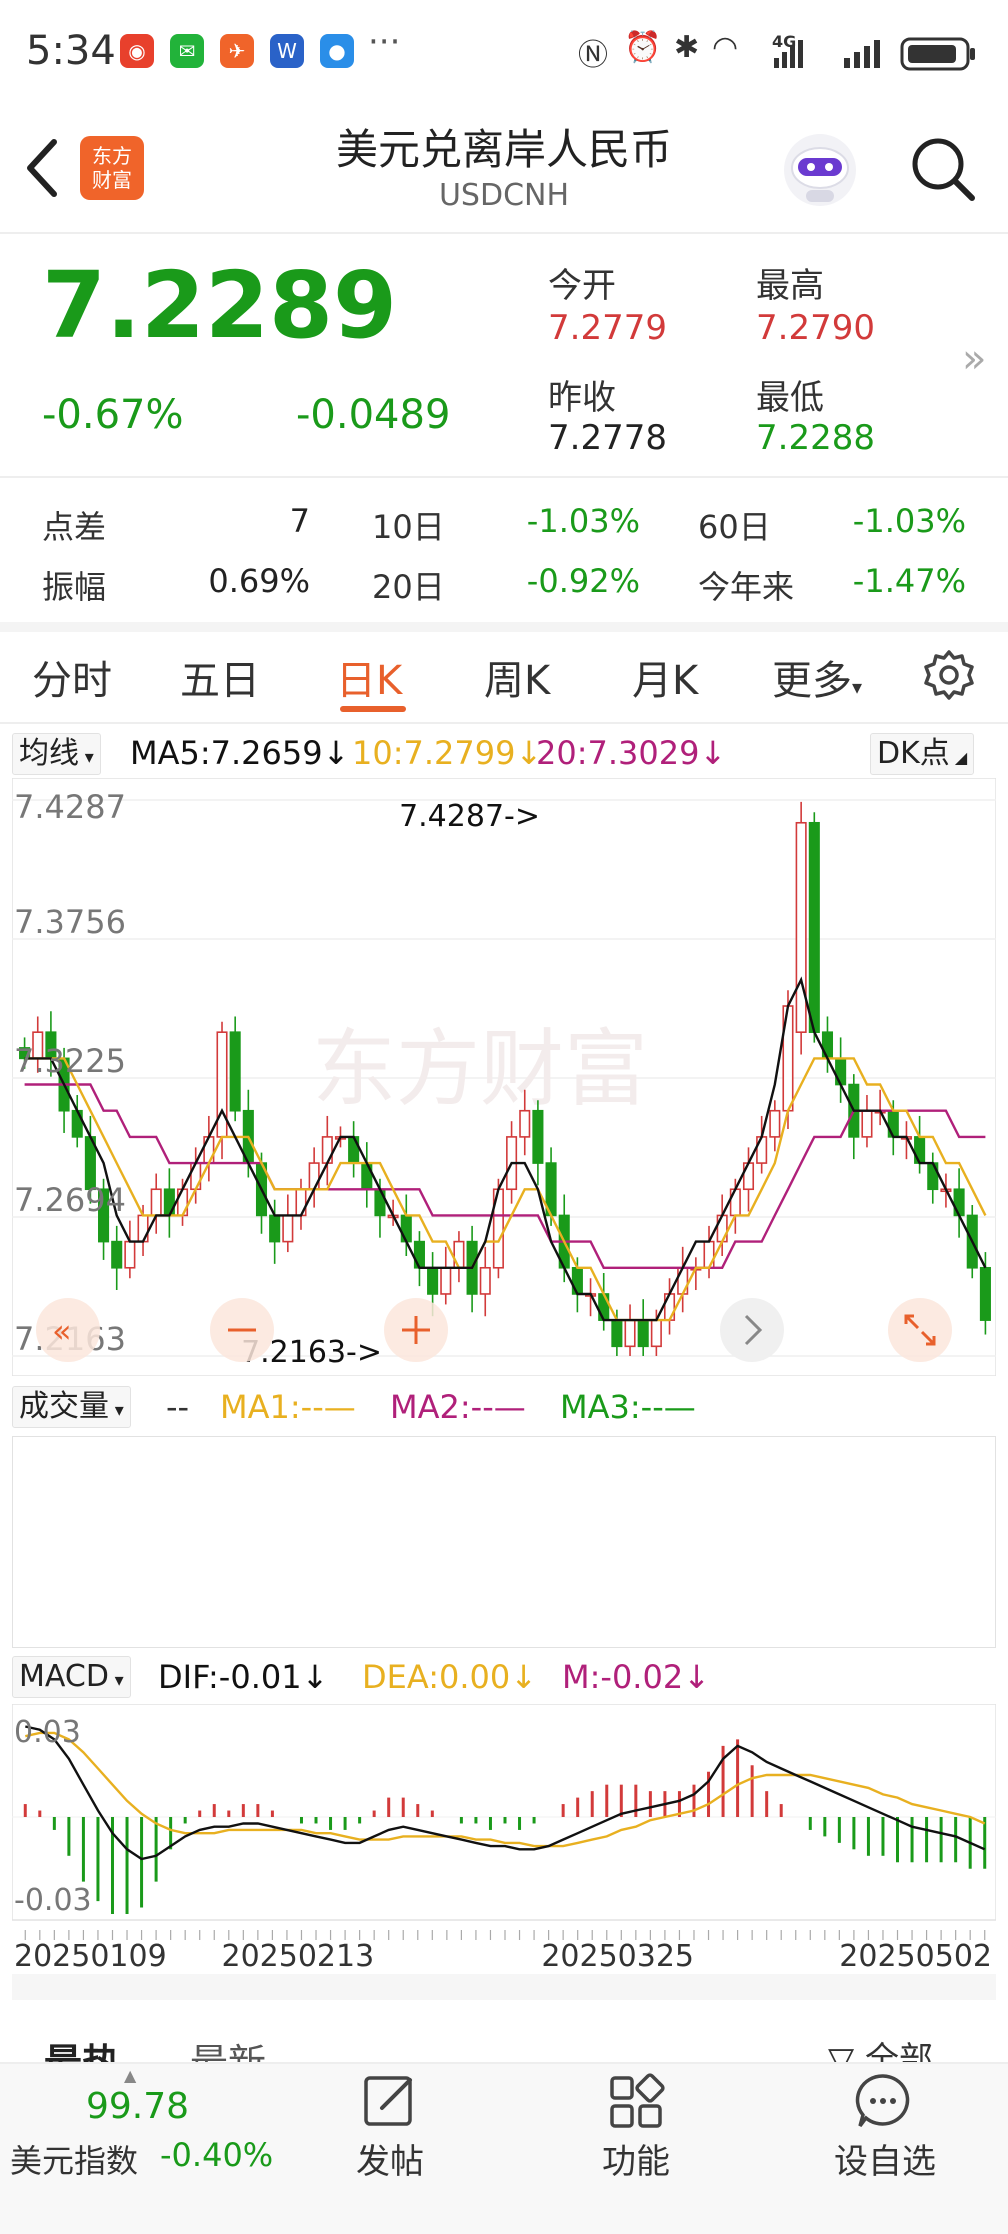 This screenshot has width=1008, height=2234. I want to click on high-value: 7.2790, so click(815, 328).